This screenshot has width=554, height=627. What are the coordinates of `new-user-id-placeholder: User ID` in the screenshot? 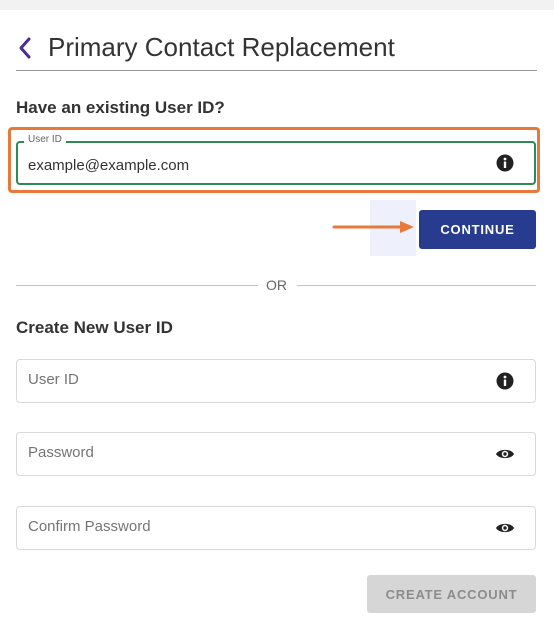 It's located at (53, 379).